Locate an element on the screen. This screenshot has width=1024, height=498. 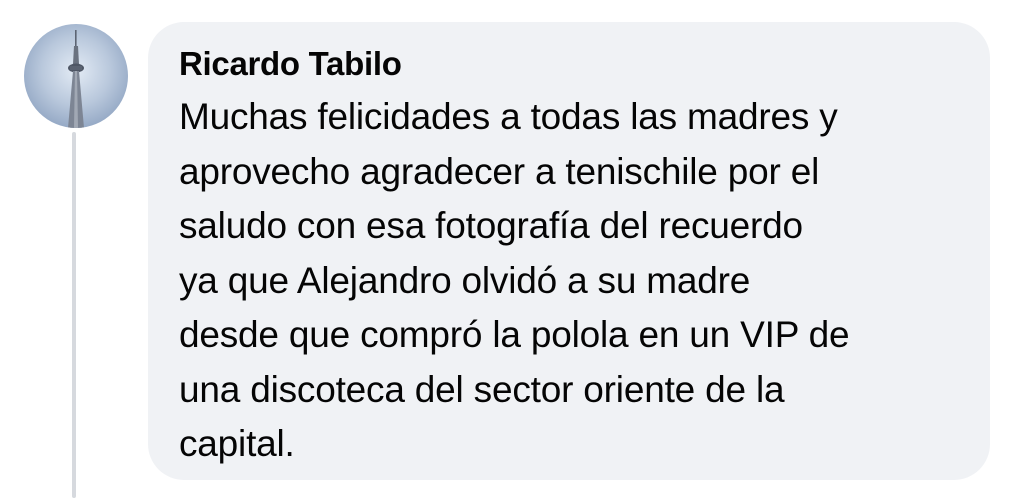
tower-photo-icon is located at coordinates (76, 76).